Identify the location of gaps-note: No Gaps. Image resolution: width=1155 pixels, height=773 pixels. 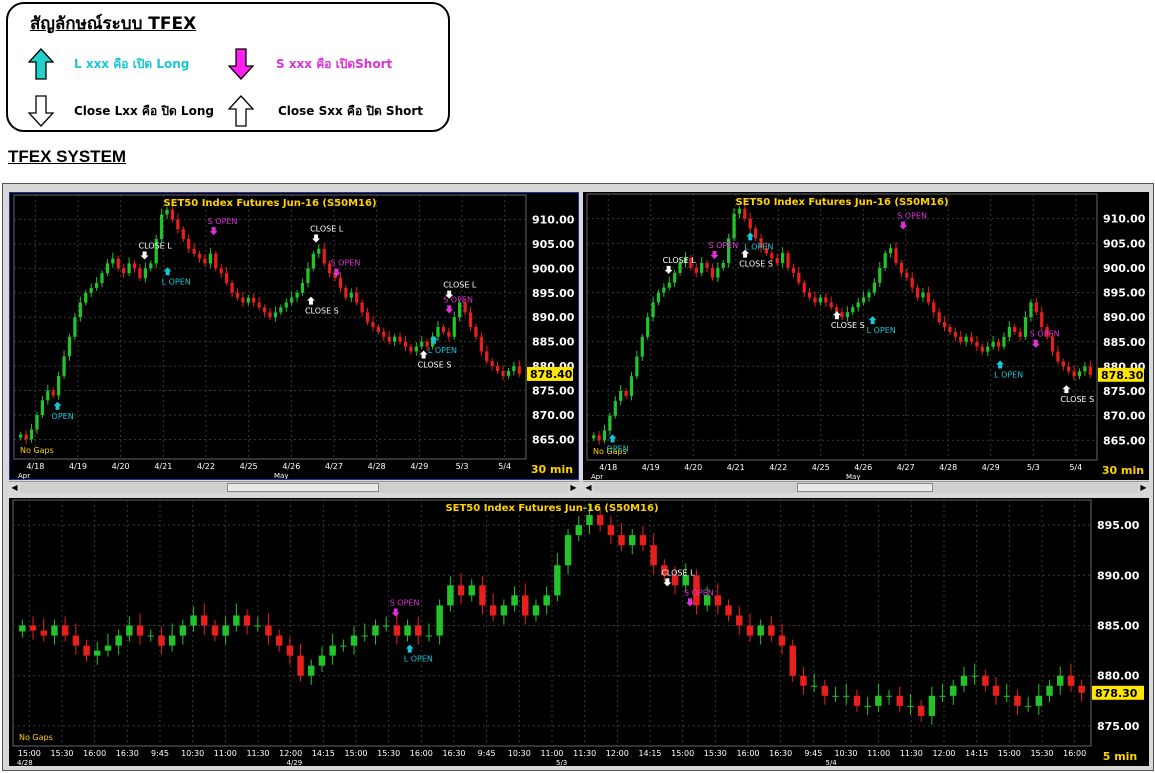
(36, 737).